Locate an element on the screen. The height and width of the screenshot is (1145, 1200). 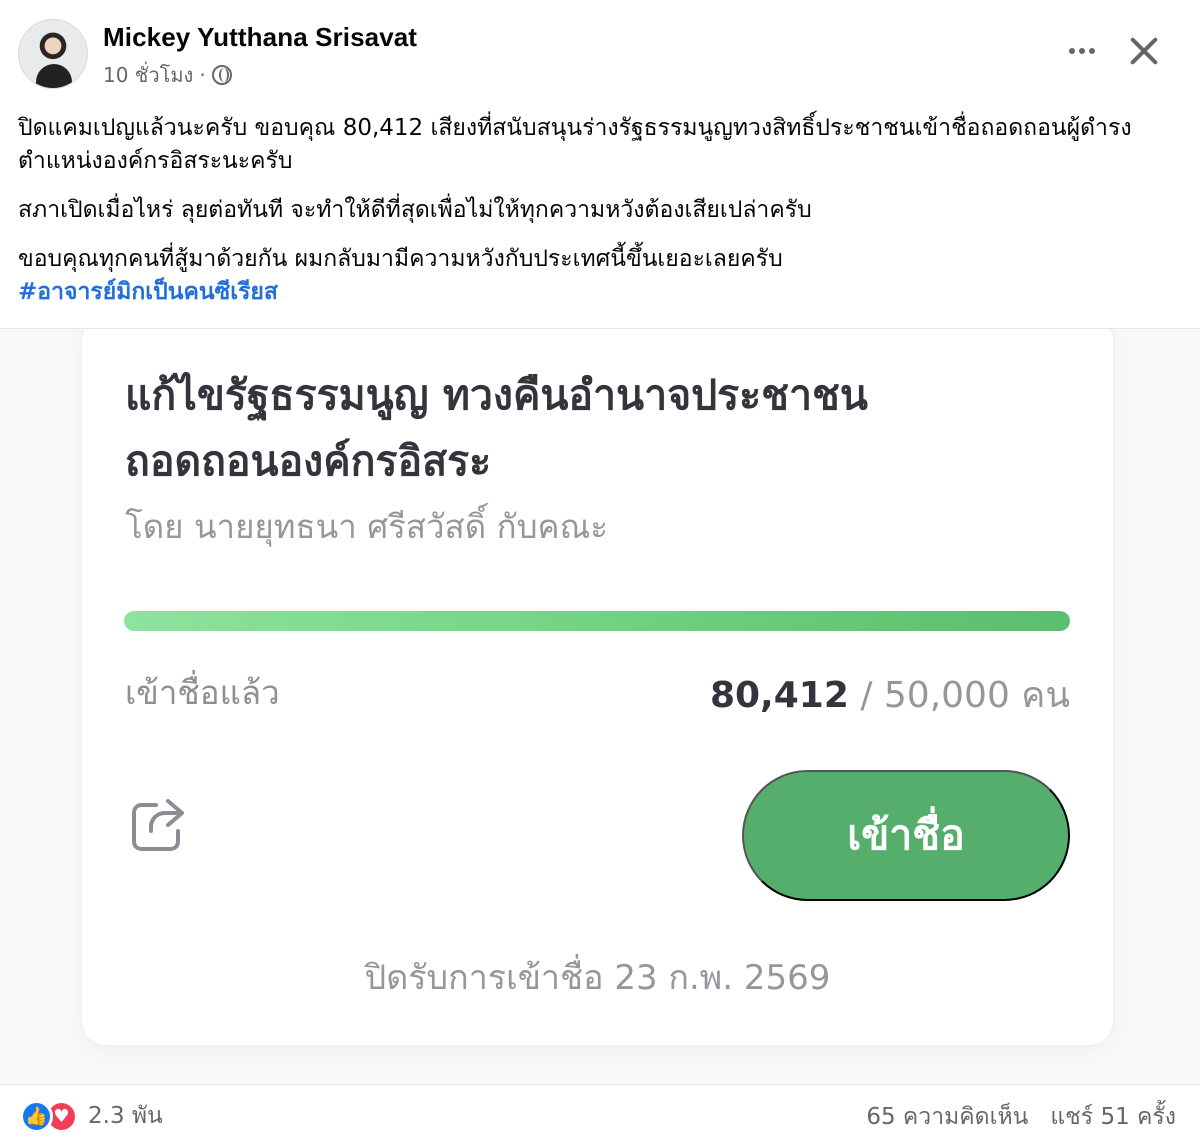
author-name: Mickey Yutthana Srisavat is located at coordinates (260, 37).